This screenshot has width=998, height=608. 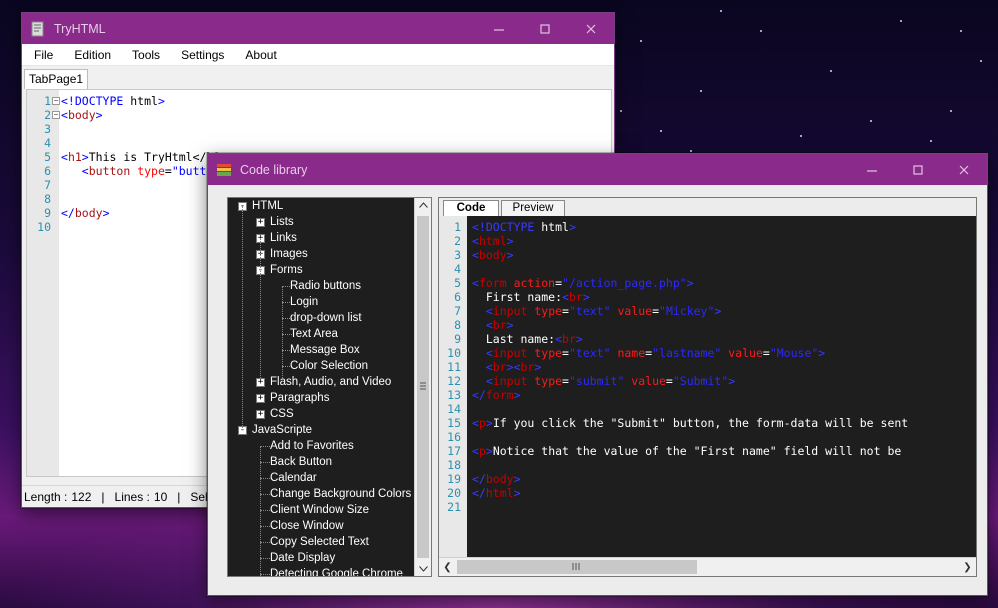 I want to click on library-minimize-button, so click(x=872, y=169).